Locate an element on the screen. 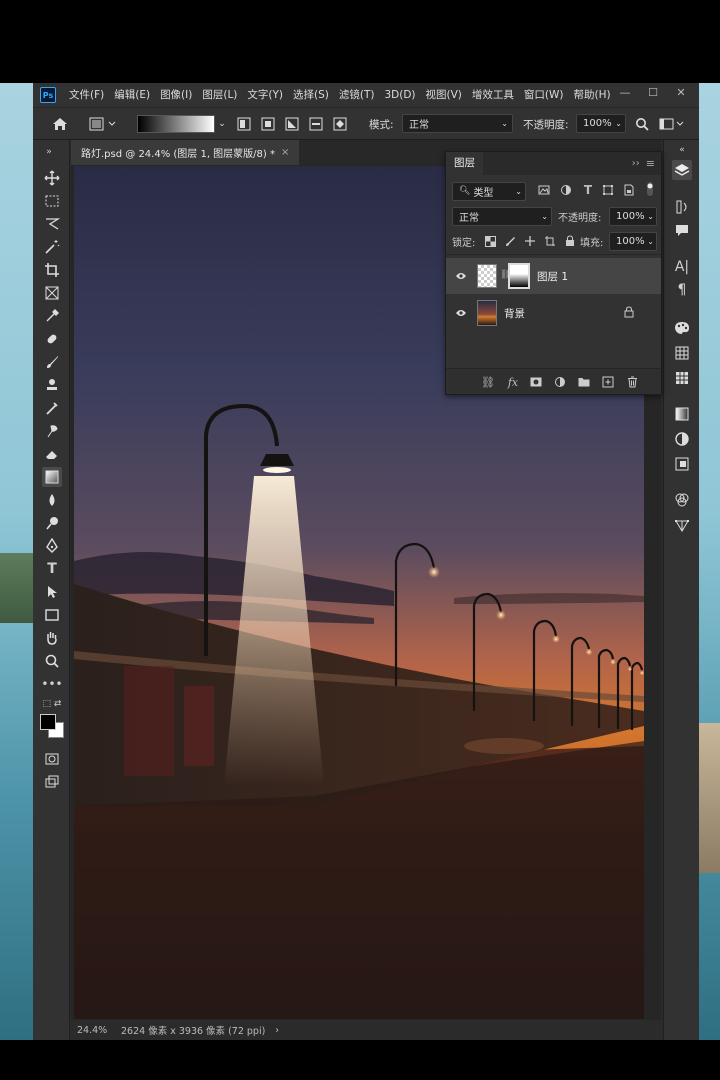 The height and width of the screenshot is (1080, 720). diamond-gradient-icon is located at coordinates (340, 124).